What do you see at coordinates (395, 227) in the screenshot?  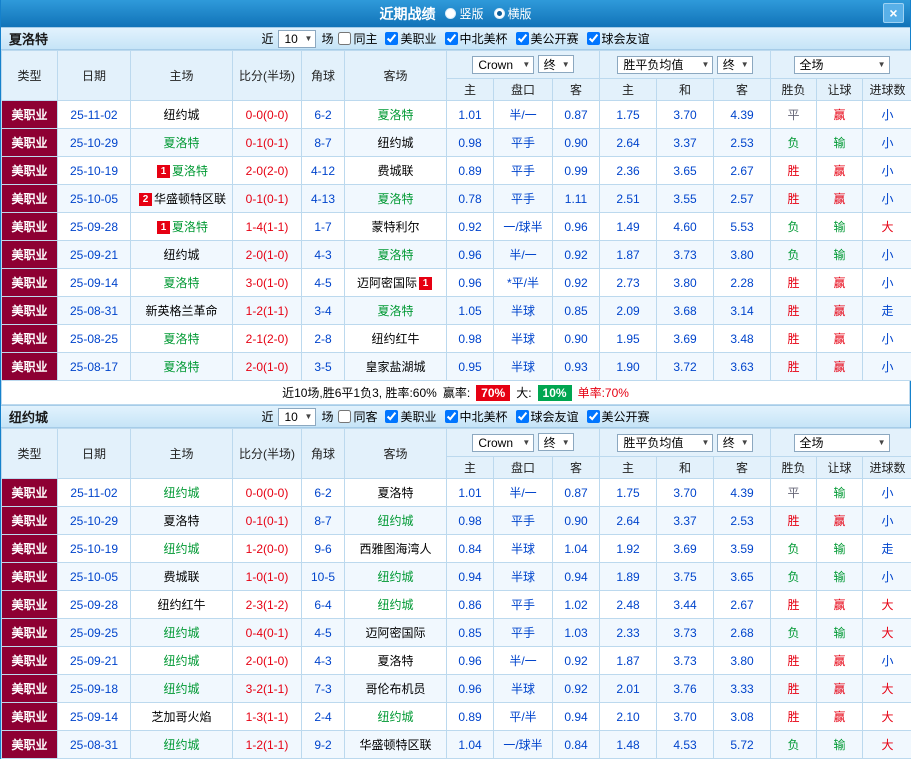 I see `away-team: 蒙特利尔` at bounding box center [395, 227].